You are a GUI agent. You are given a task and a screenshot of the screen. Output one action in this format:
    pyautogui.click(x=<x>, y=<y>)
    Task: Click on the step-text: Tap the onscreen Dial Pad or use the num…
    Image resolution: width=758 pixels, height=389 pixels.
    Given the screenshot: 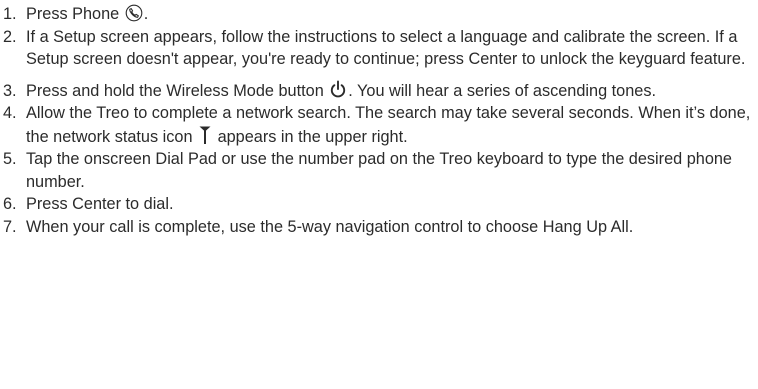 What is the action you would take?
    pyautogui.click(x=379, y=170)
    